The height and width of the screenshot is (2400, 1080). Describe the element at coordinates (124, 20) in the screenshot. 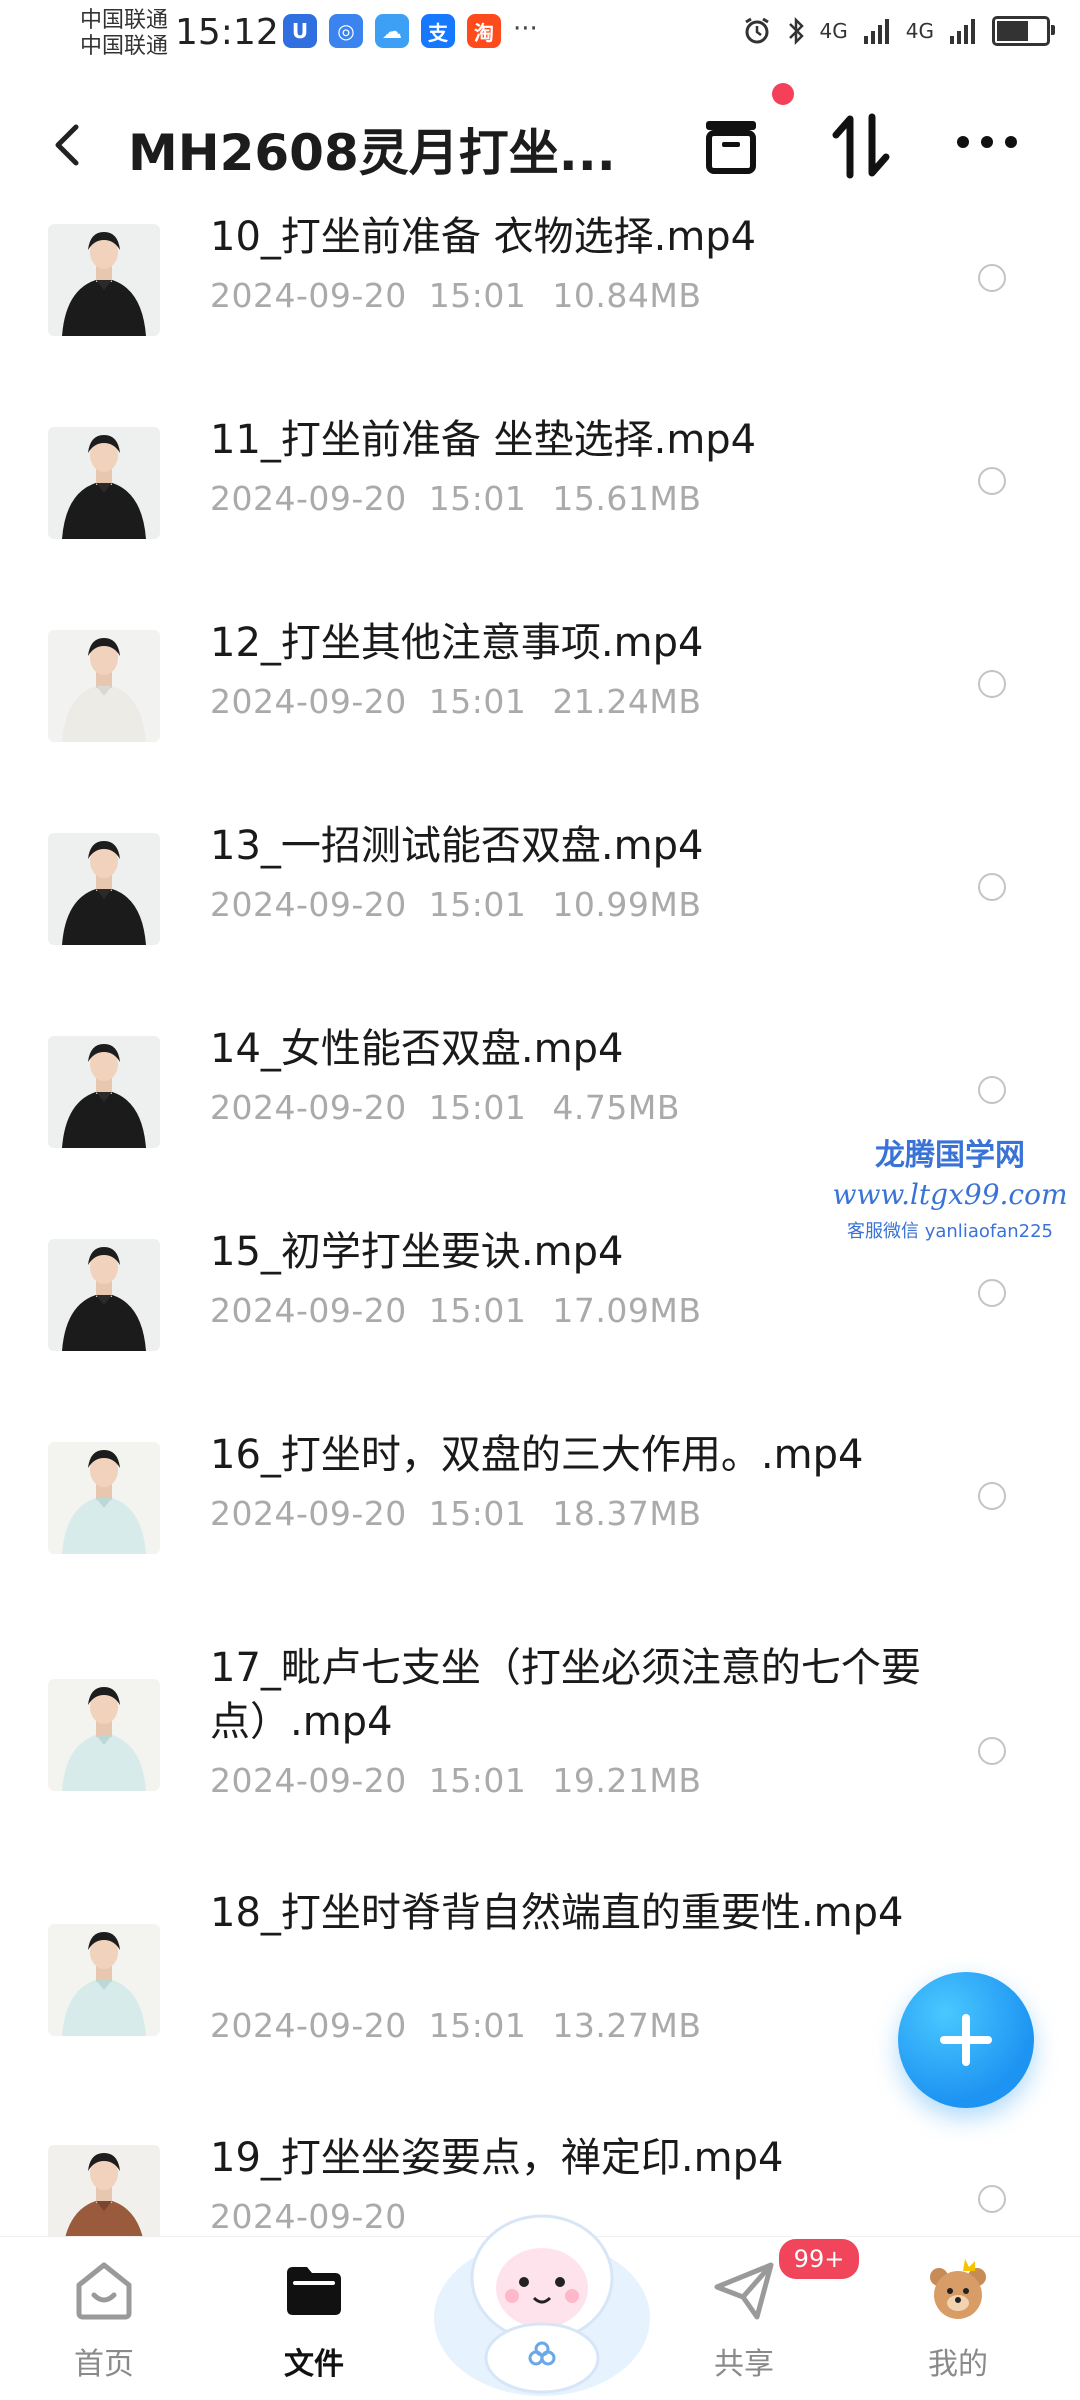

I see `carrier-1: 中国联通` at that location.